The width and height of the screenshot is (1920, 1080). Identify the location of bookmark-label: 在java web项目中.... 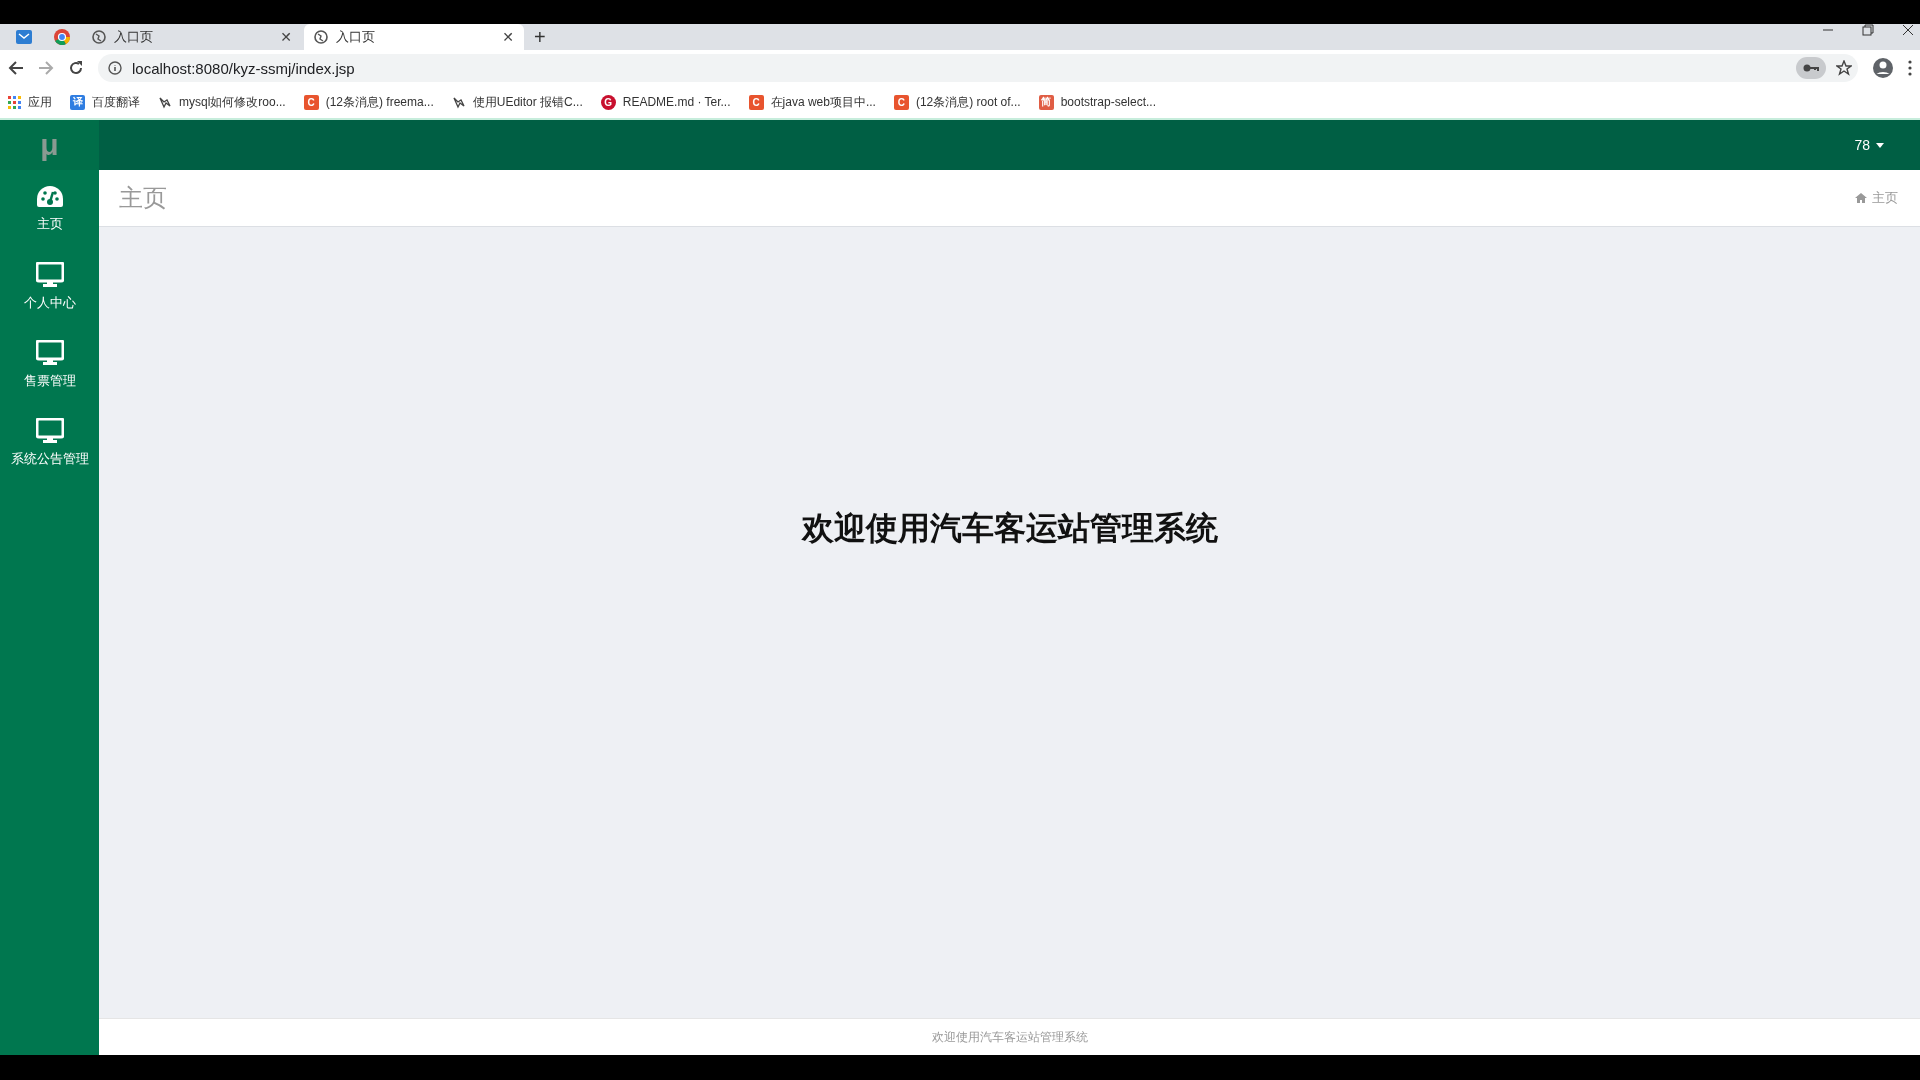
(823, 102).